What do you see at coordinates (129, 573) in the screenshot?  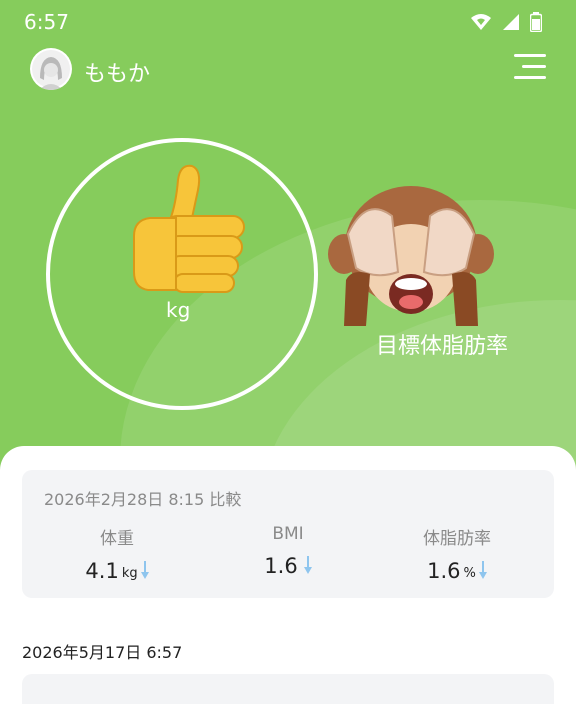 I see `metric-unit: kg` at bounding box center [129, 573].